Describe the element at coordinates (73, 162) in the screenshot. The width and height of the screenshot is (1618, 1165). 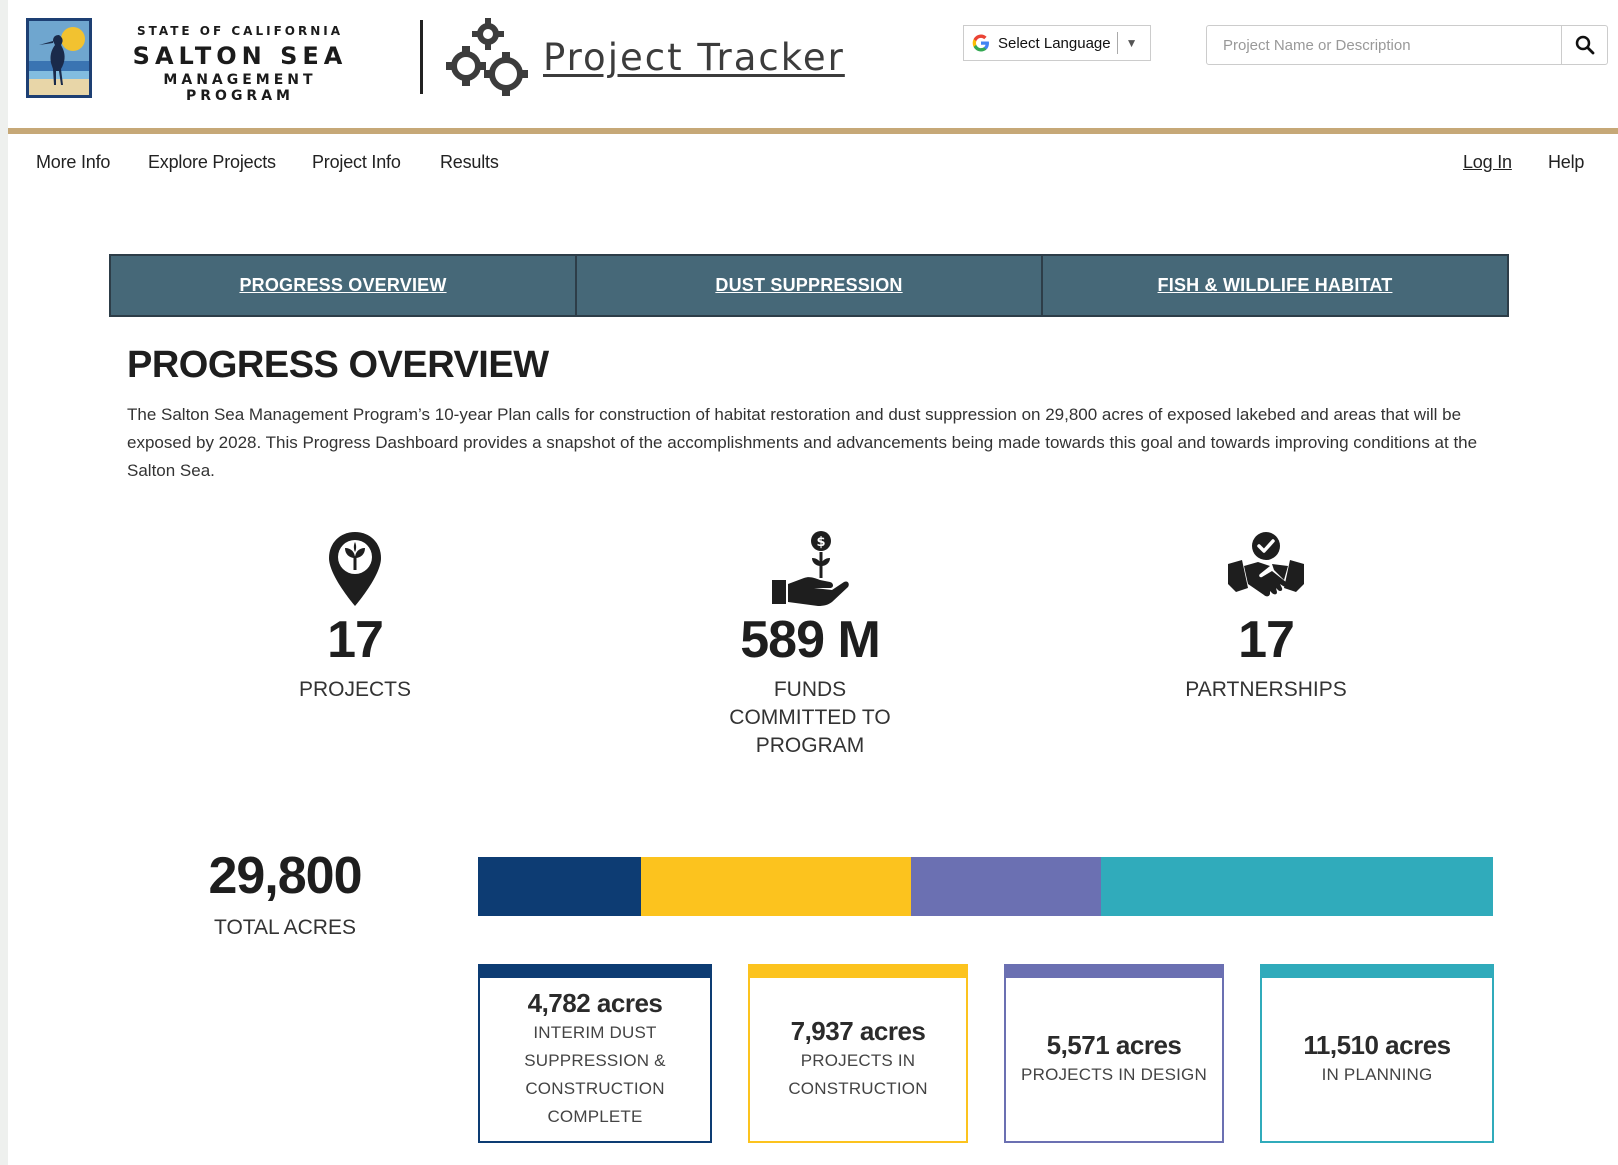
I see `nav-more-info: More Info` at that location.